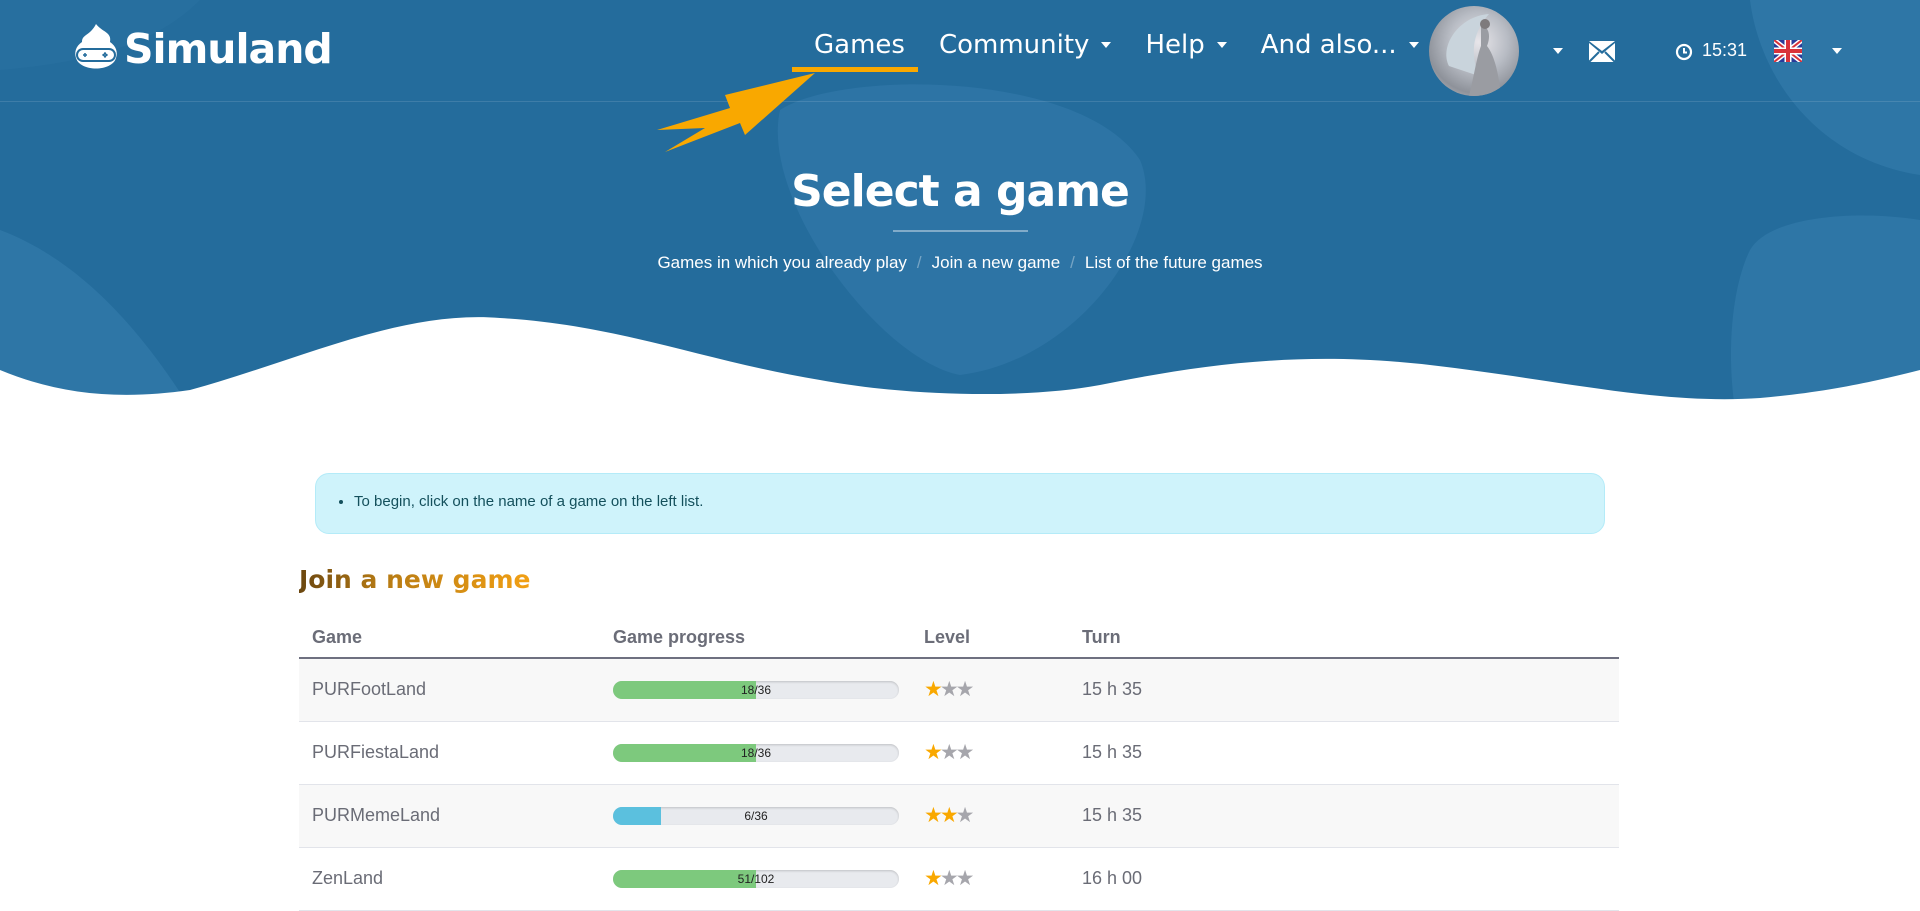 Image resolution: width=1920 pixels, height=911 pixels. I want to click on col-turn: Turn, so click(1344, 638).